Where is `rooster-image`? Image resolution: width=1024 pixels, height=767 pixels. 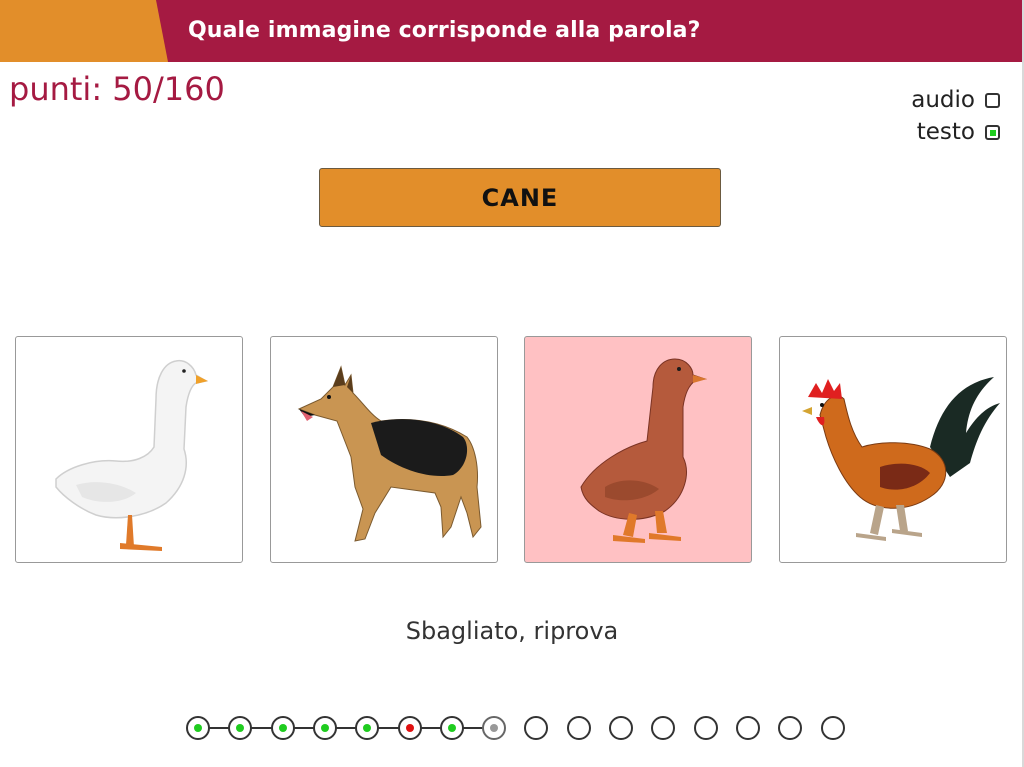
rooster-image is located at coordinates (901, 459).